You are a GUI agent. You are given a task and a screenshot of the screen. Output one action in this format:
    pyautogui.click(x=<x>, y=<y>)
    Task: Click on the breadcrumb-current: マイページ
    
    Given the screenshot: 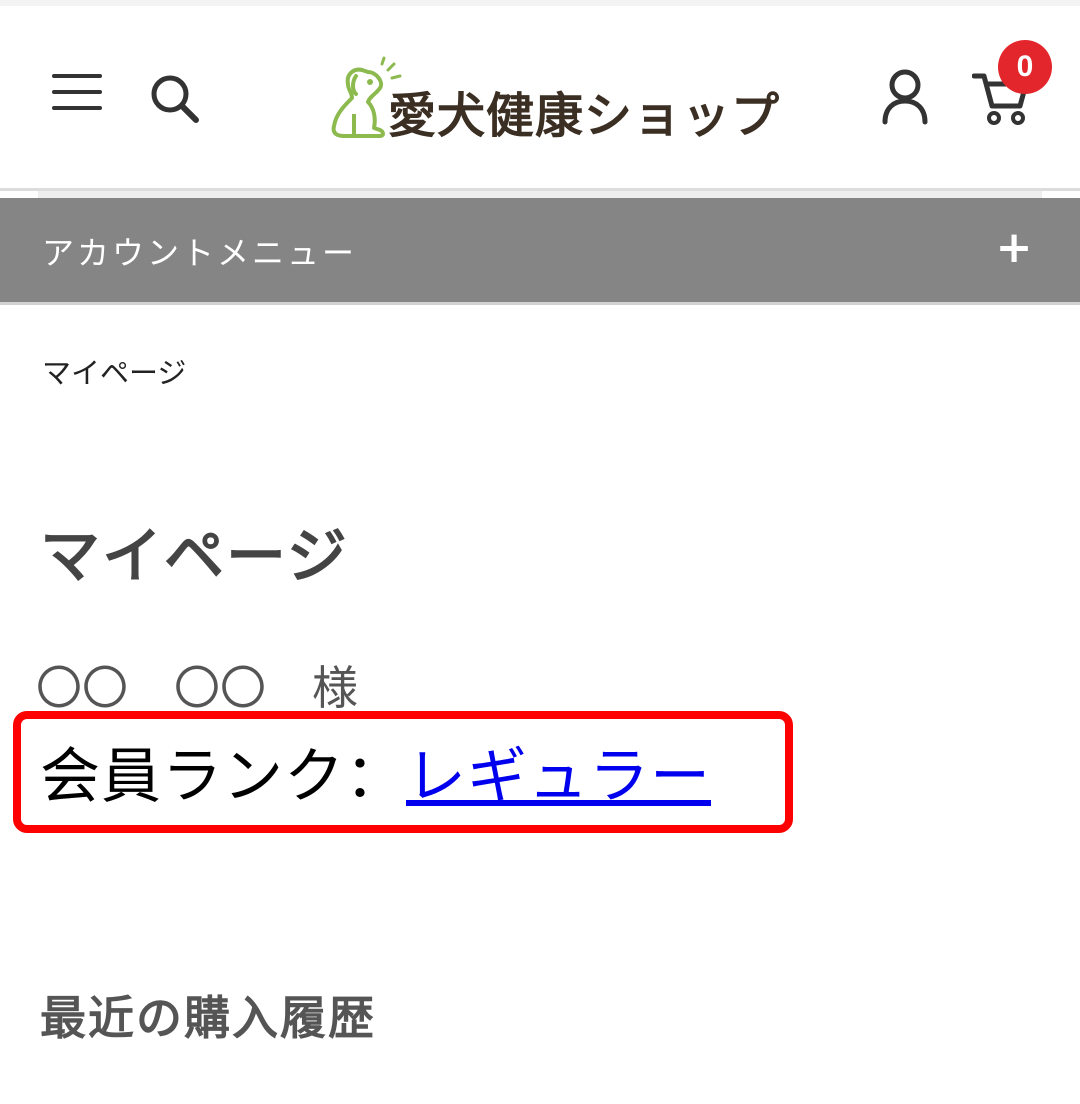 What is the action you would take?
    pyautogui.click(x=114, y=373)
    